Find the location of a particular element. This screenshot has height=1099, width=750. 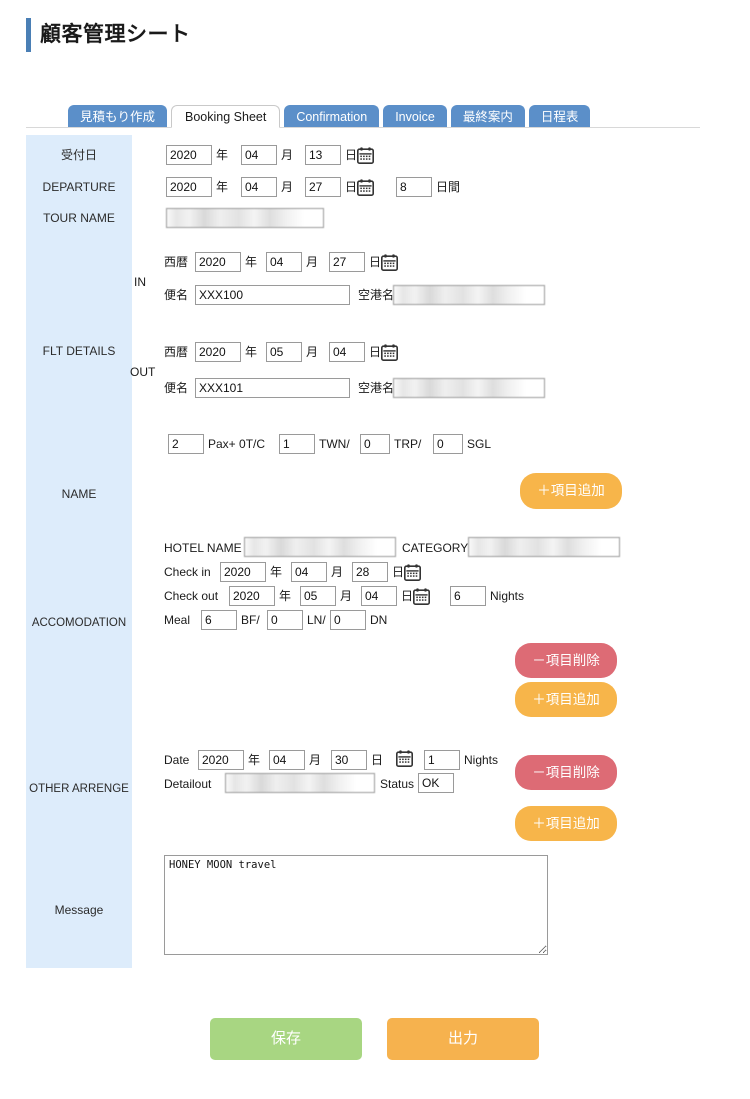

other-day-input is located at coordinates (349, 760).